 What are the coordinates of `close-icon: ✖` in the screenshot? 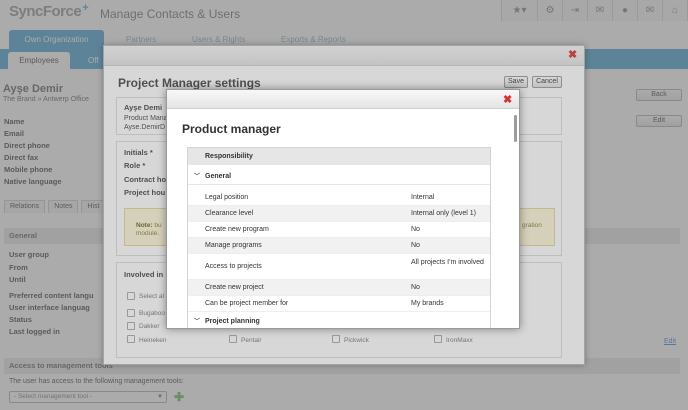 It's located at (507, 100).